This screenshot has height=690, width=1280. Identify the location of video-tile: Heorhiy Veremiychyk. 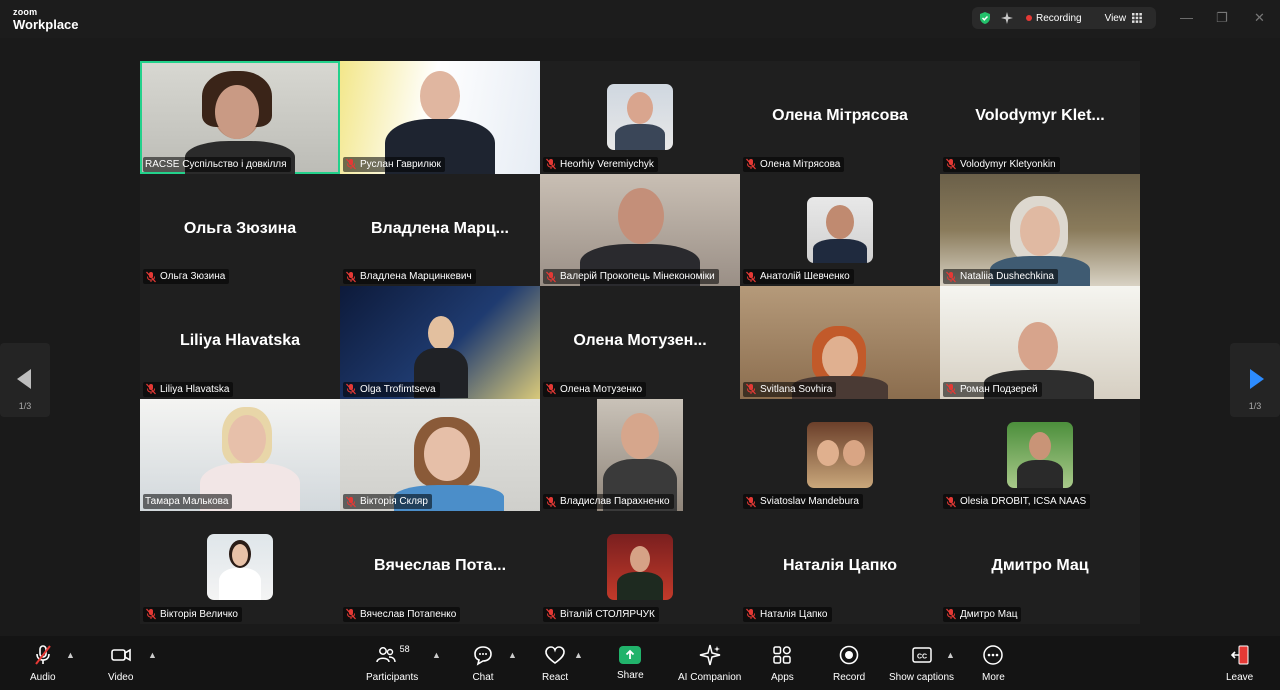
(640, 117).